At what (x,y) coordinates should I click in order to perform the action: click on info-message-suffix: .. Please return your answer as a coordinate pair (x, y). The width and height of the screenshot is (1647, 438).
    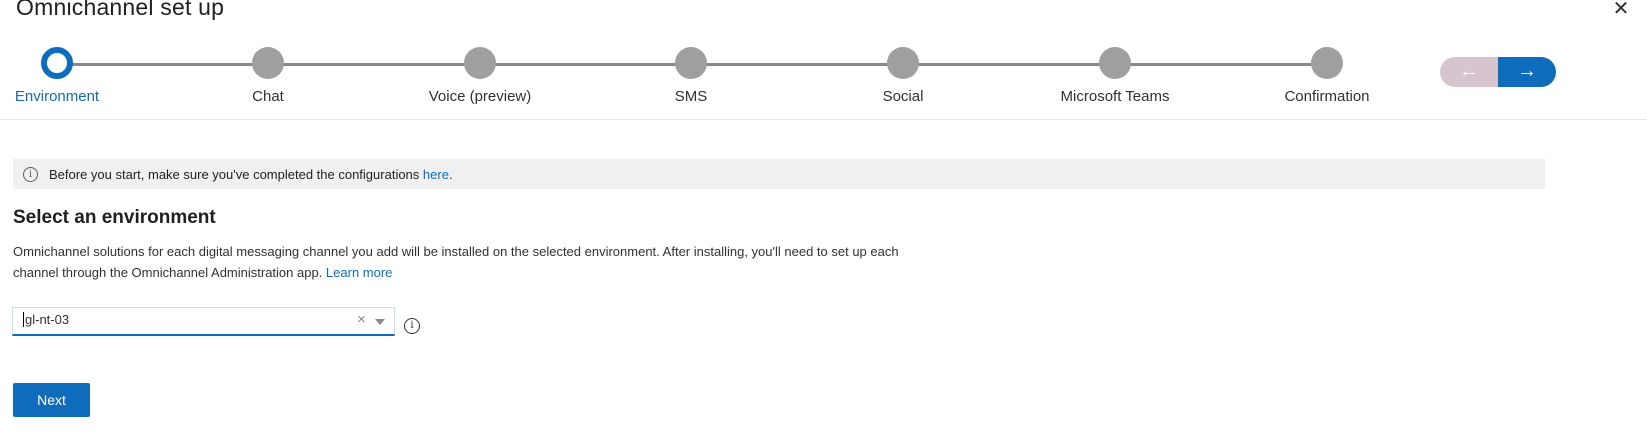
    Looking at the image, I should click on (450, 174).